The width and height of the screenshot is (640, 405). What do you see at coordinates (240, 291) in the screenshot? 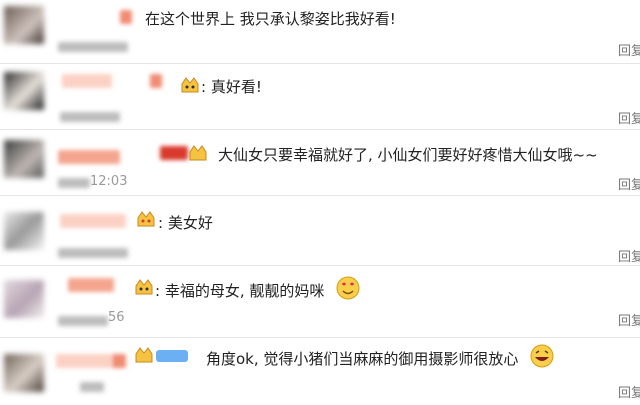
I see `comment-text: : 幸福的母女, 靓靓的妈咪` at bounding box center [240, 291].